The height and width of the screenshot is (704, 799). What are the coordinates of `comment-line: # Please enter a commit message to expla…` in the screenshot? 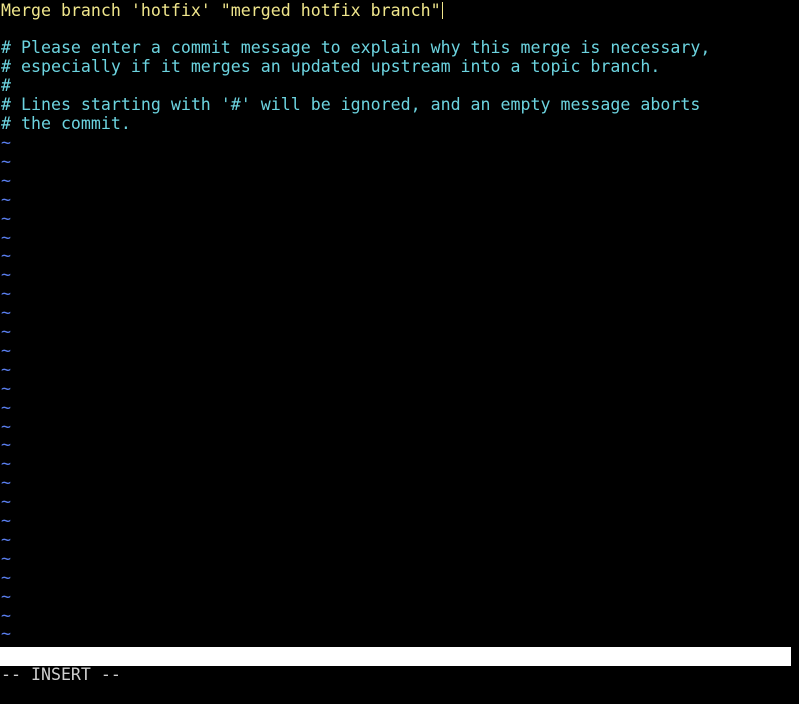 It's located at (356, 47).